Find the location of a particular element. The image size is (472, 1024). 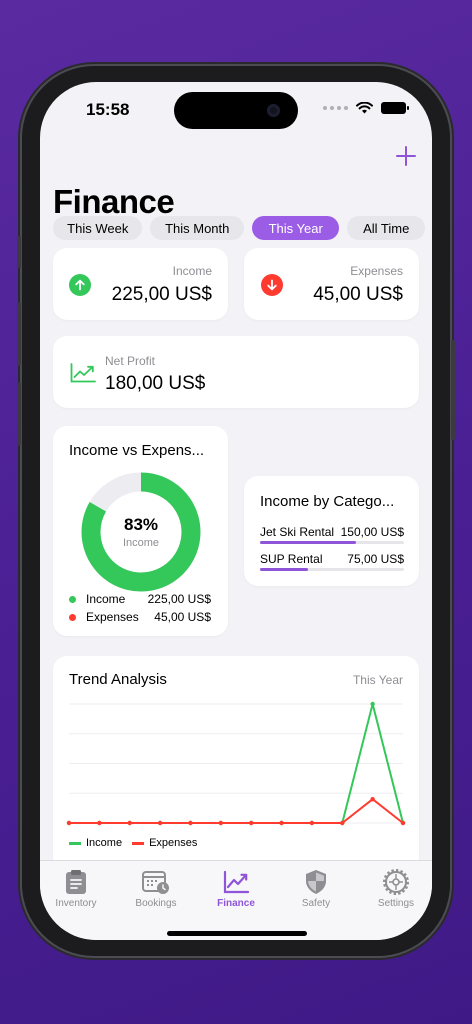

category-value: 75,00 US$ is located at coordinates (375, 559).